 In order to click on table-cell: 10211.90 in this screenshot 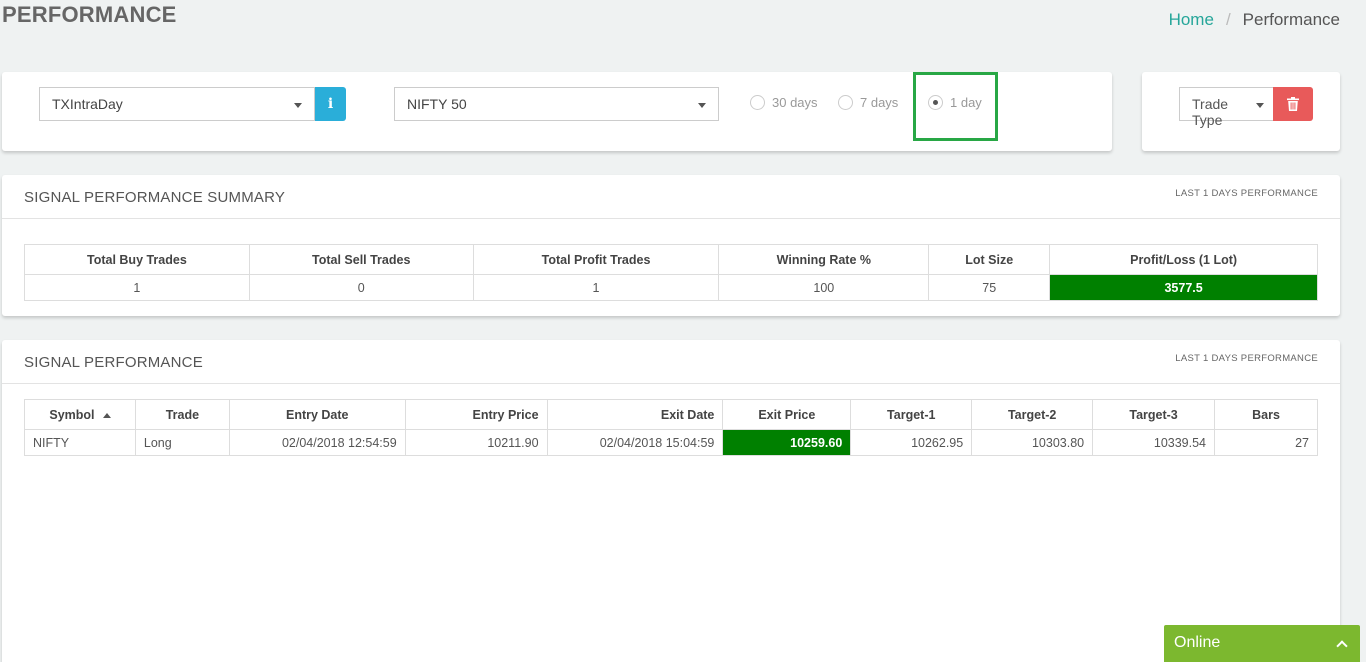, I will do `click(476, 442)`.